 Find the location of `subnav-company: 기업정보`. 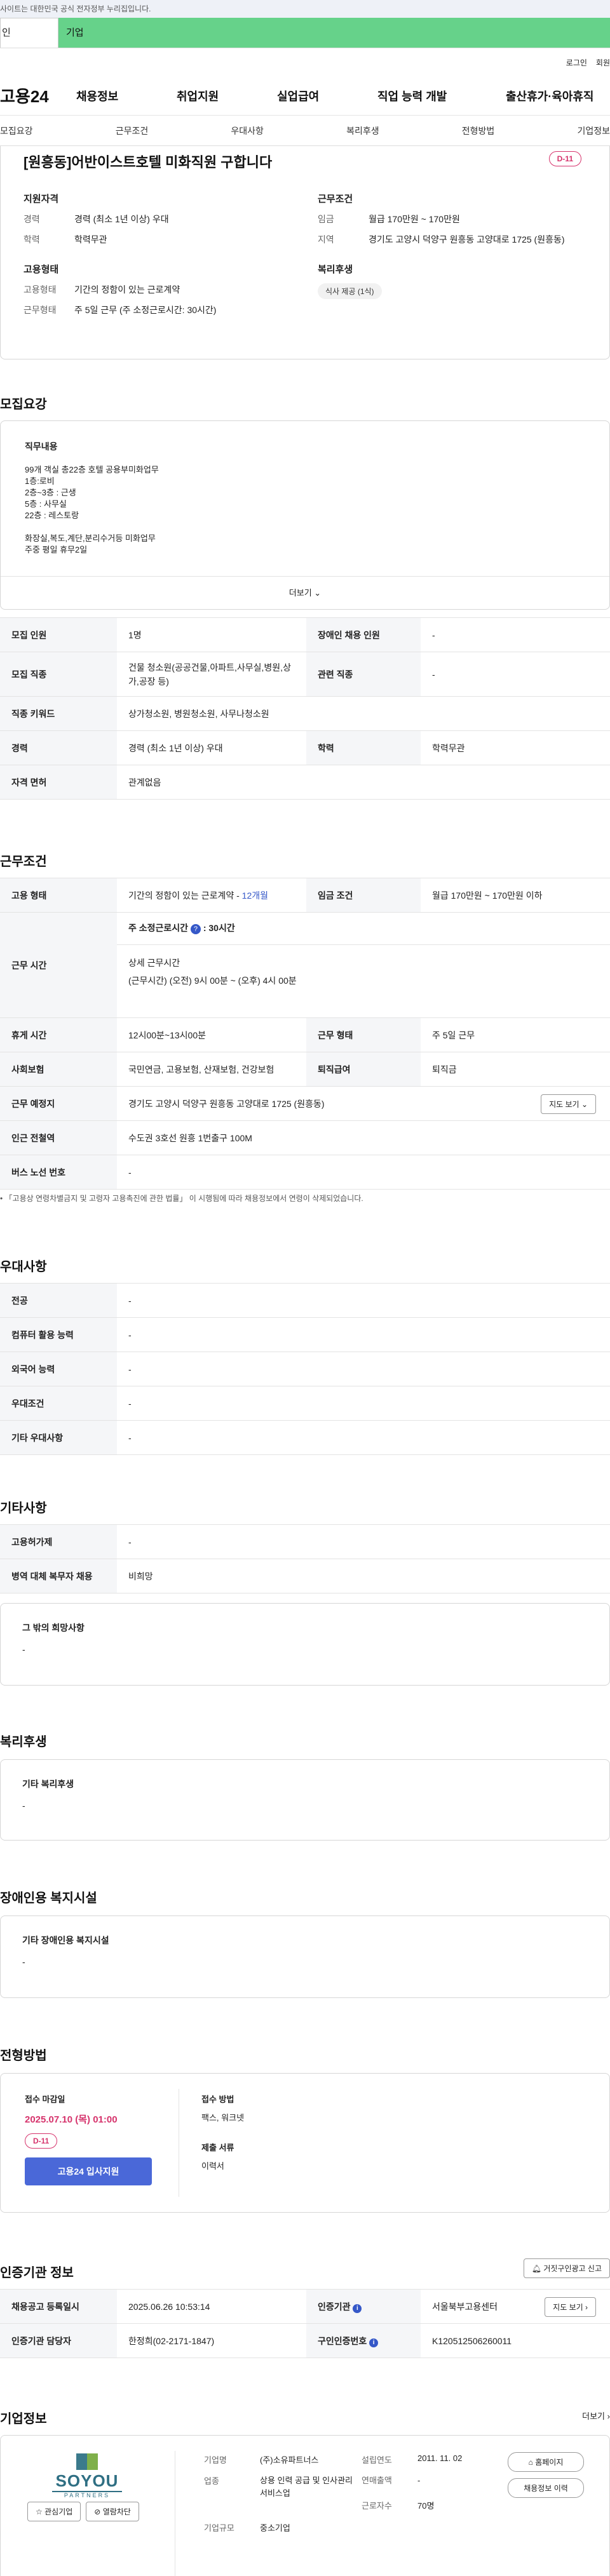

subnav-company: 기업정보 is located at coordinates (593, 130).